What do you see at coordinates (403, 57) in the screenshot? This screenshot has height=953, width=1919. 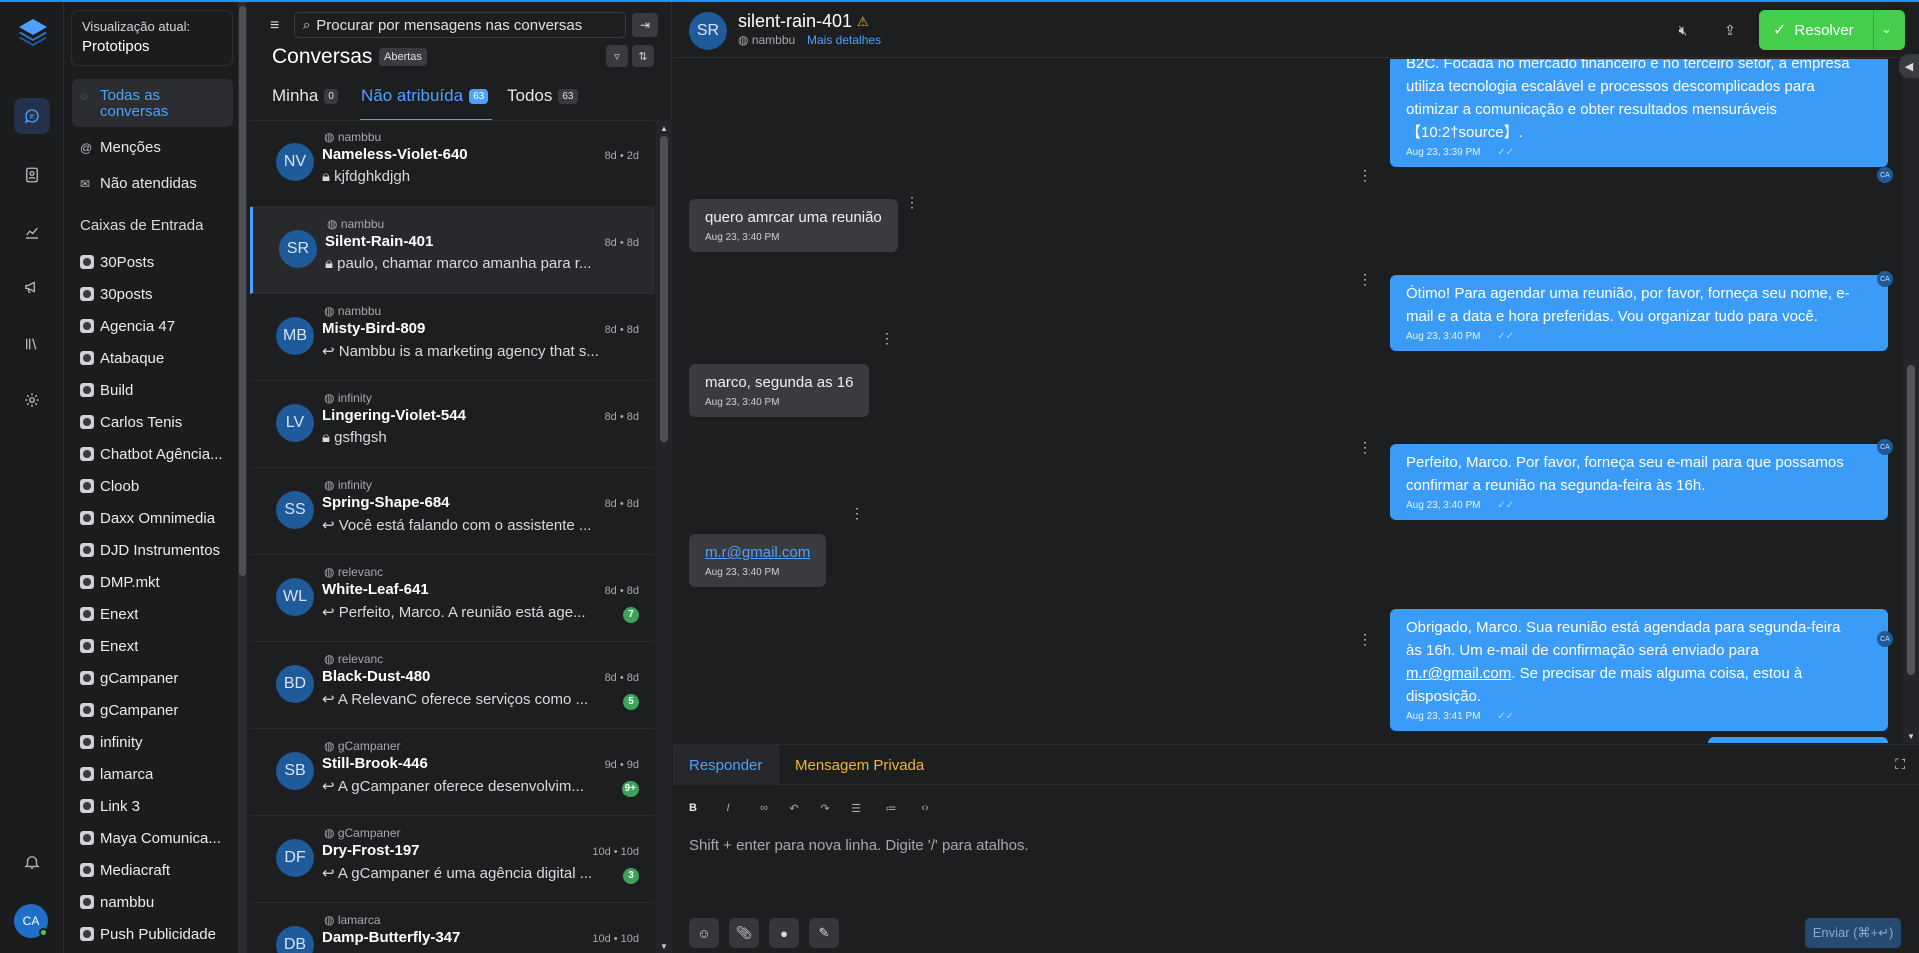 I see `status-filter-badge: Abertas` at bounding box center [403, 57].